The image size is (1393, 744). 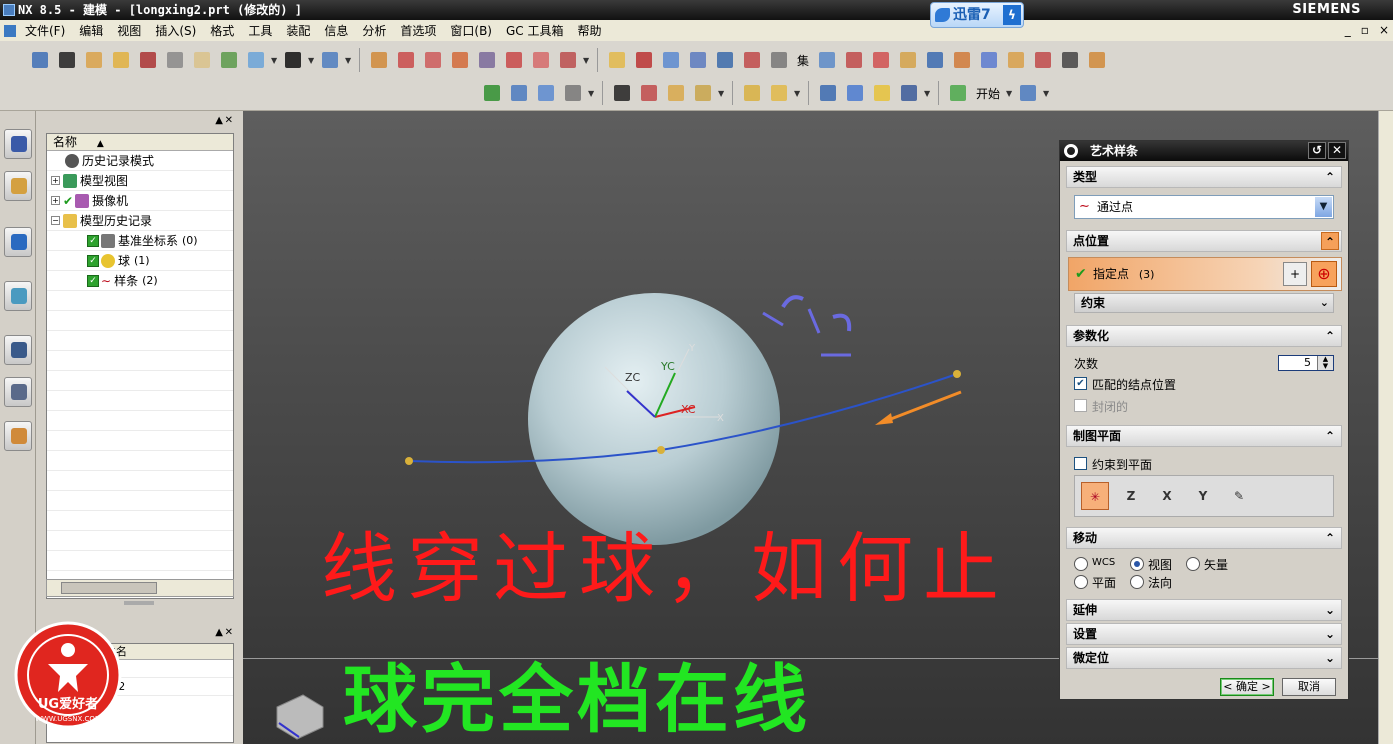 I want to click on component-icon, so click(x=779, y=93).